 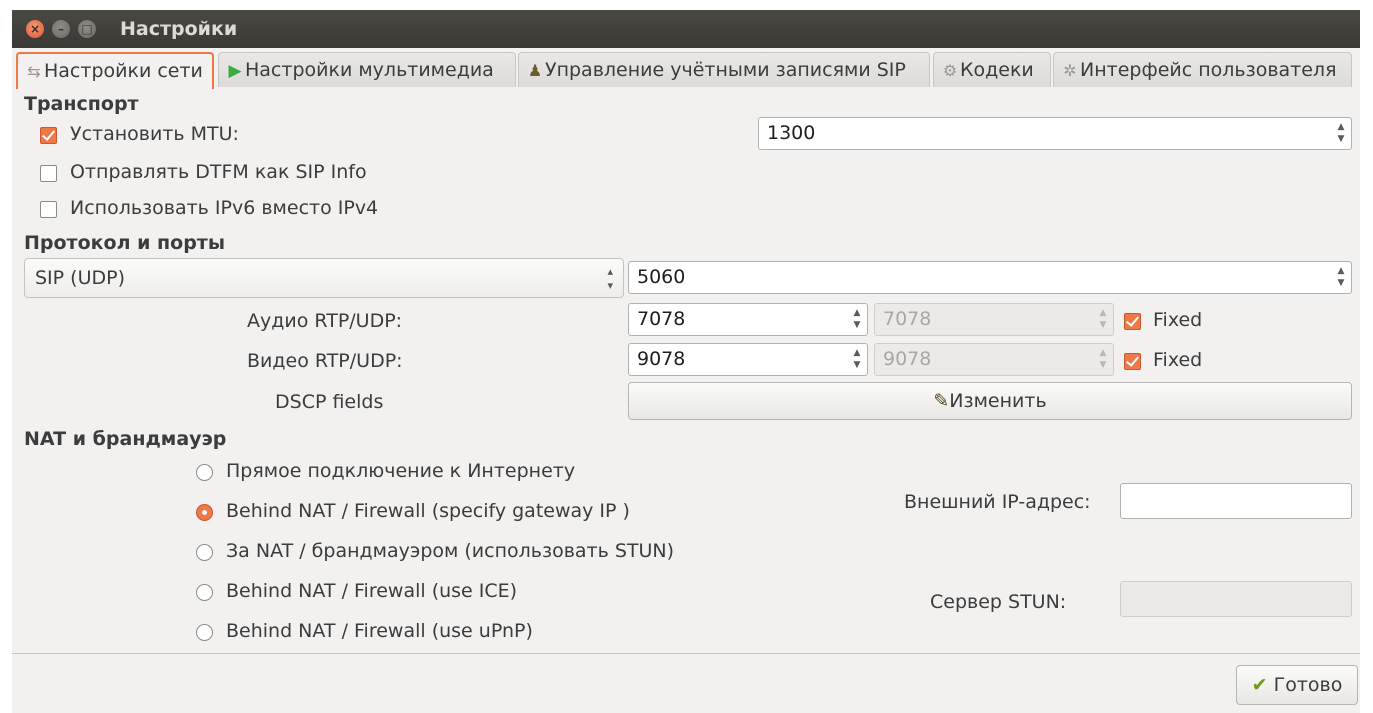 I want to click on dscp-edit-button: ✎Изменить, so click(x=990, y=401).